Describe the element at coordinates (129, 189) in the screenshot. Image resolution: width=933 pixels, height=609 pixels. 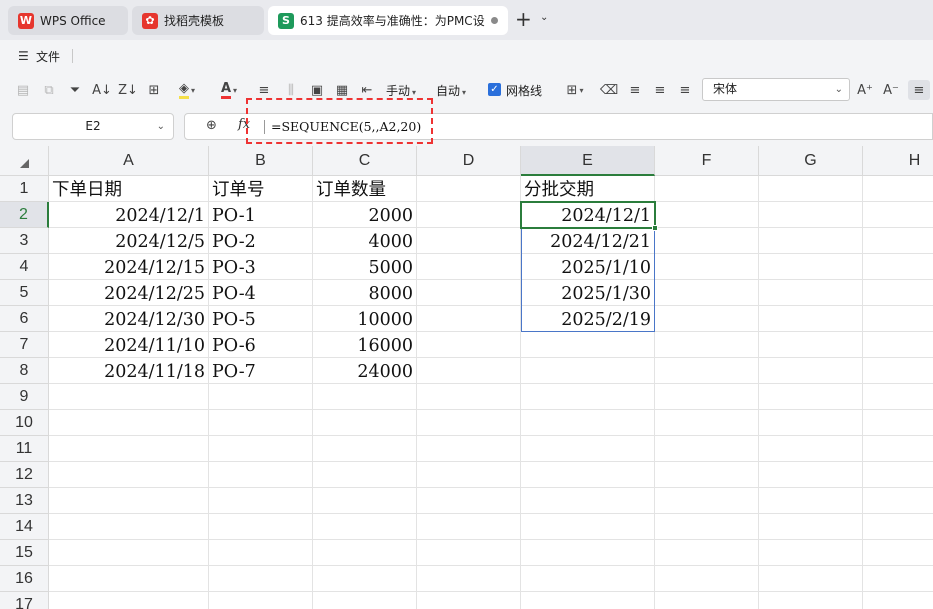
I see `cell-a1: 下单日期` at that location.